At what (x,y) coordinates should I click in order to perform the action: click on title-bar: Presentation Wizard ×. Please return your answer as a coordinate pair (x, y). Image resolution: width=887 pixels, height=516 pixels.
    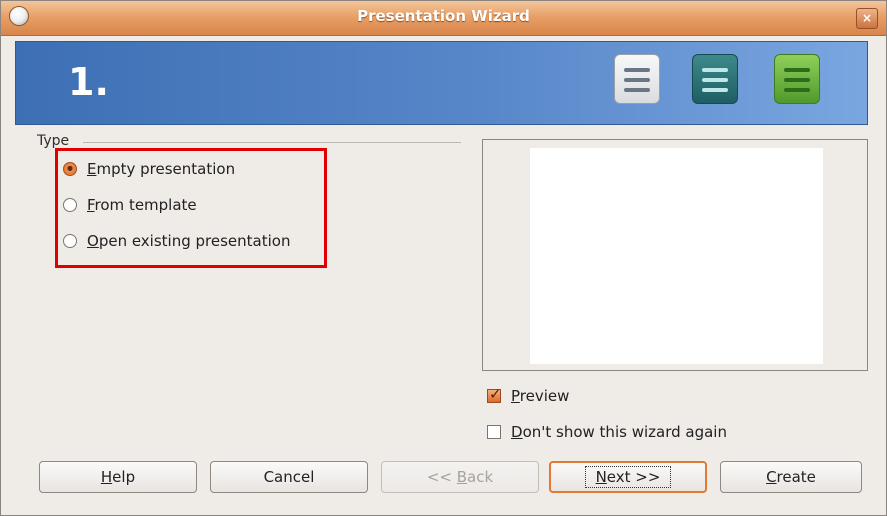
    Looking at the image, I should click on (443, 18).